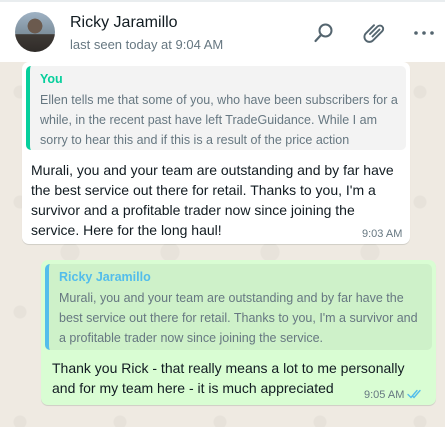 The image size is (445, 427). I want to click on attach-button, so click(375, 33).